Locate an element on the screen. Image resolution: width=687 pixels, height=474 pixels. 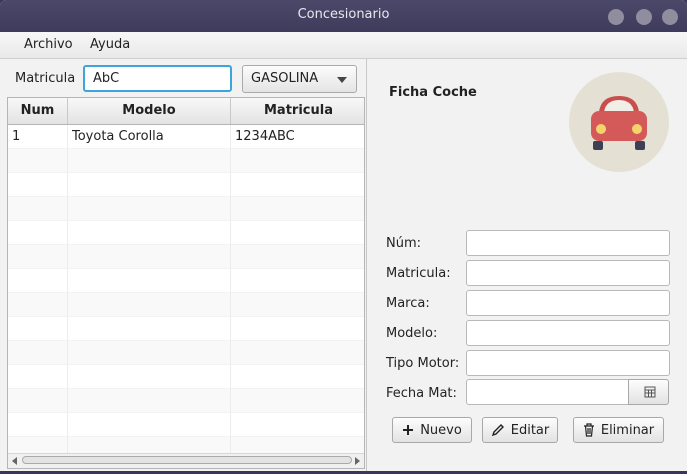
matricula-filter-input is located at coordinates (157, 78).